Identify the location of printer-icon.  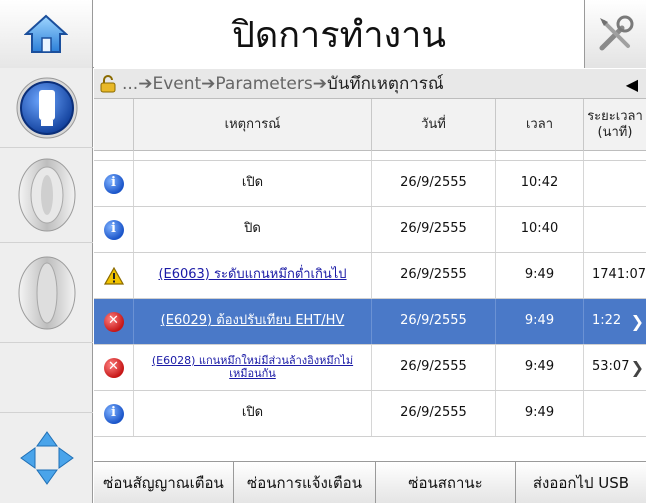
(46, 107).